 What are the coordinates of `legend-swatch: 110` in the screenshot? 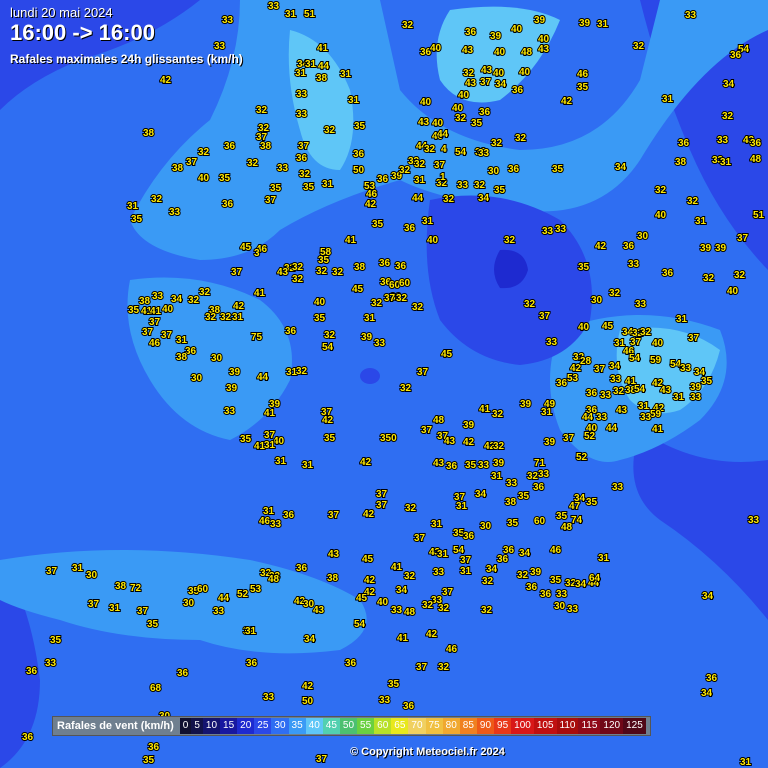 It's located at (567, 726).